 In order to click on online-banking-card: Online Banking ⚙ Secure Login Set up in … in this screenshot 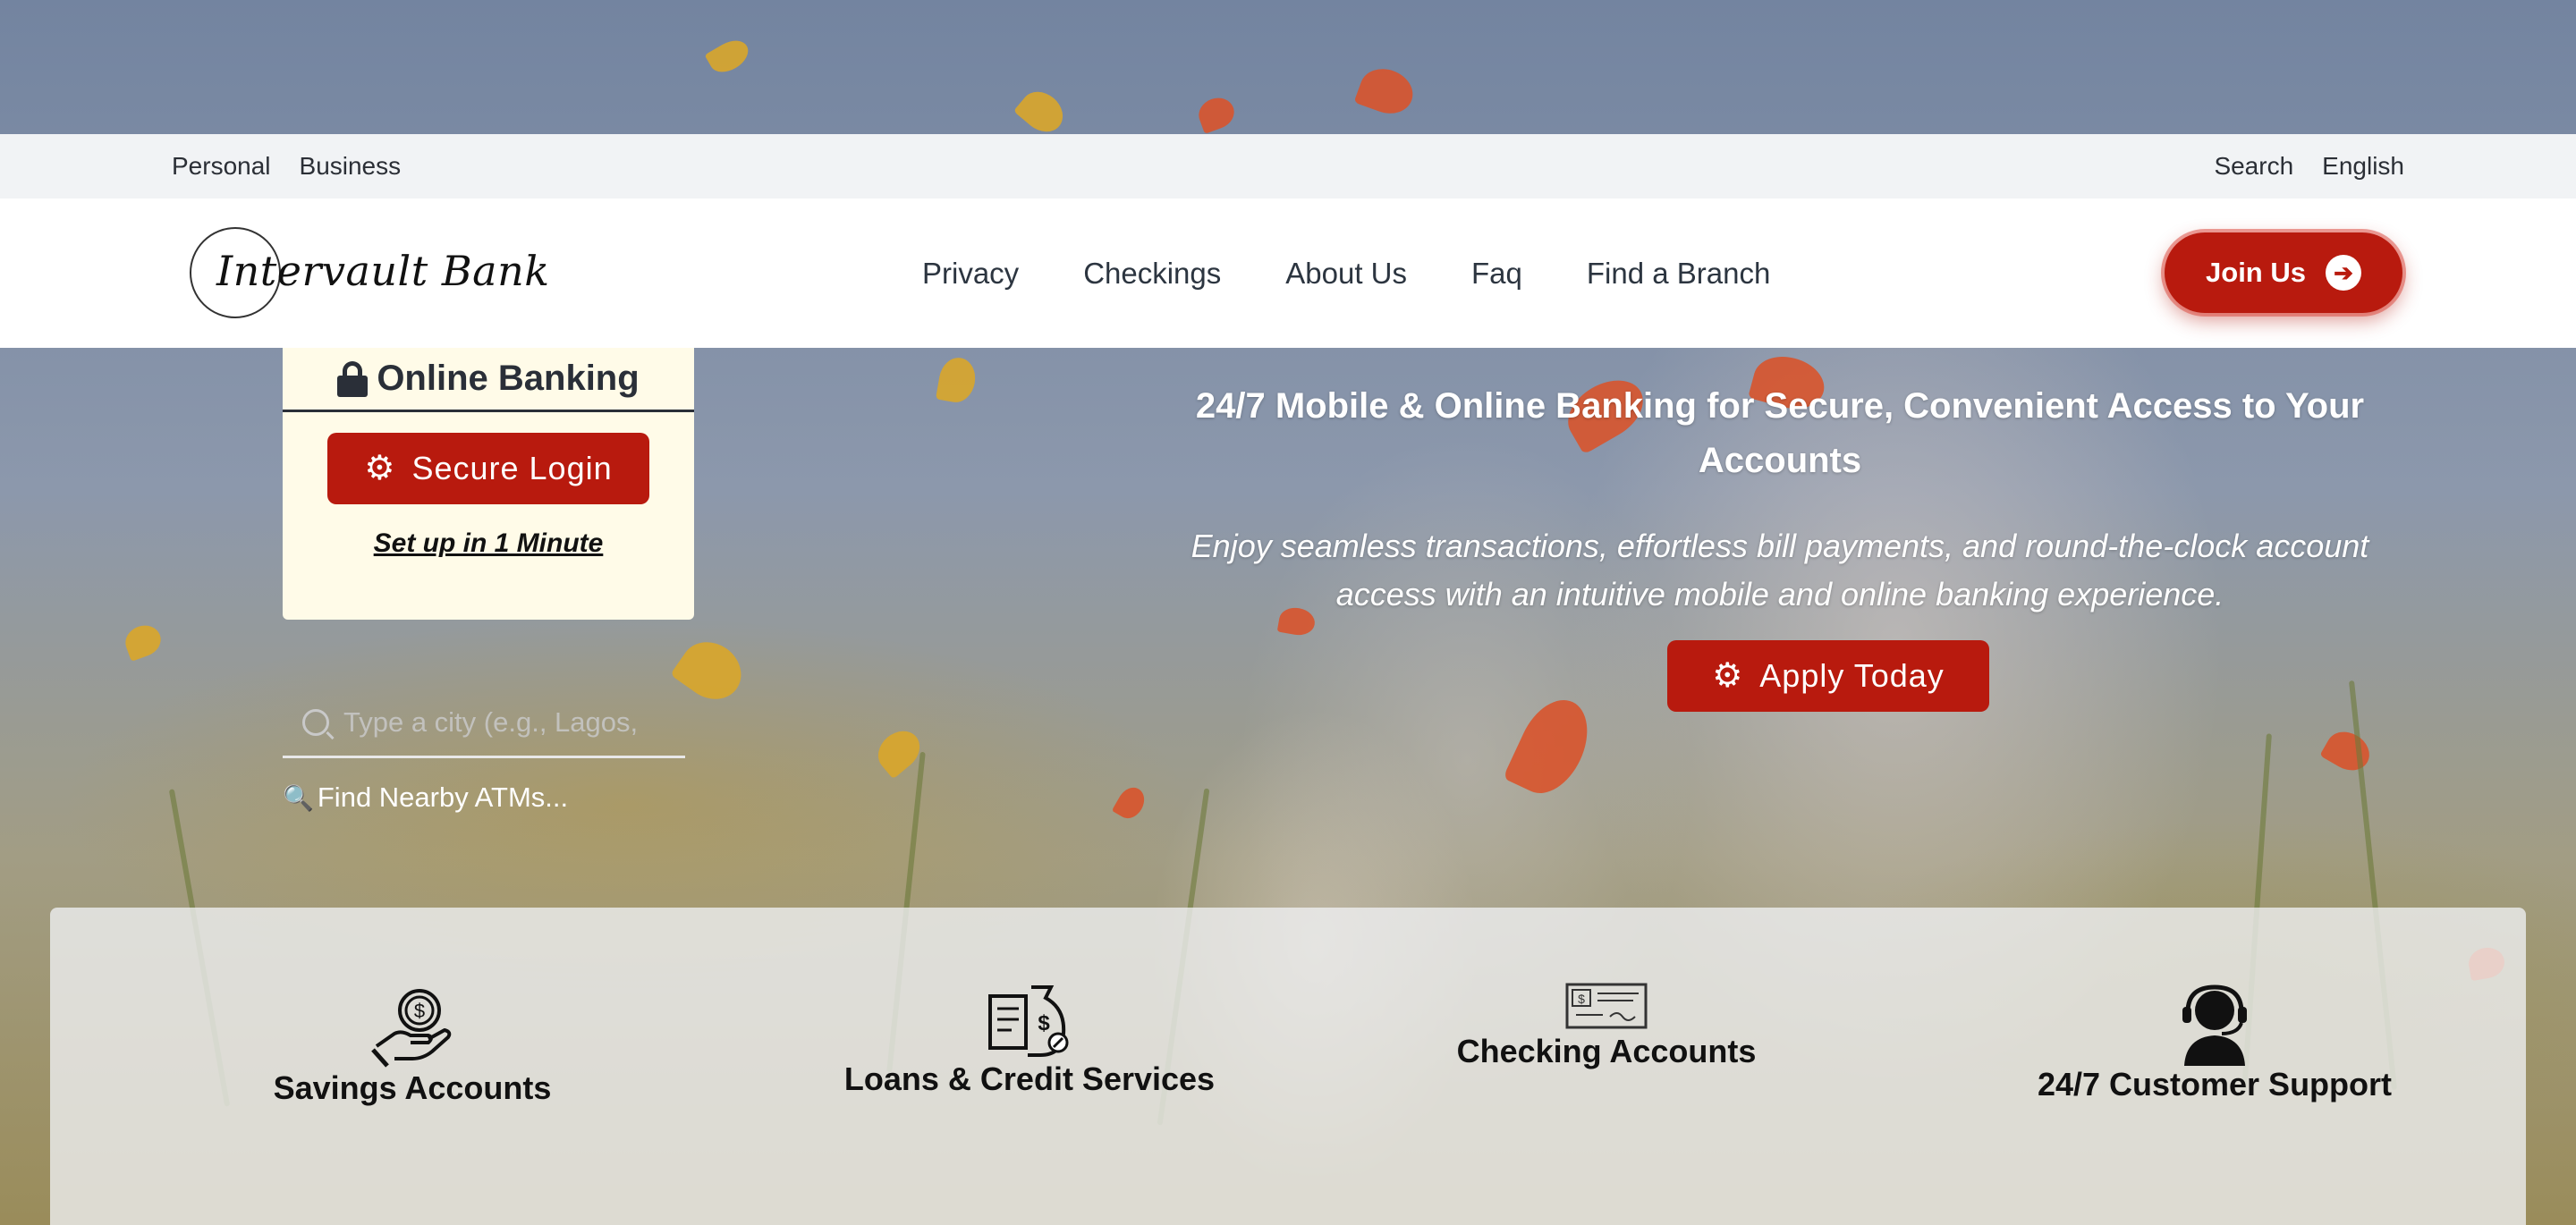, I will do `click(488, 484)`.